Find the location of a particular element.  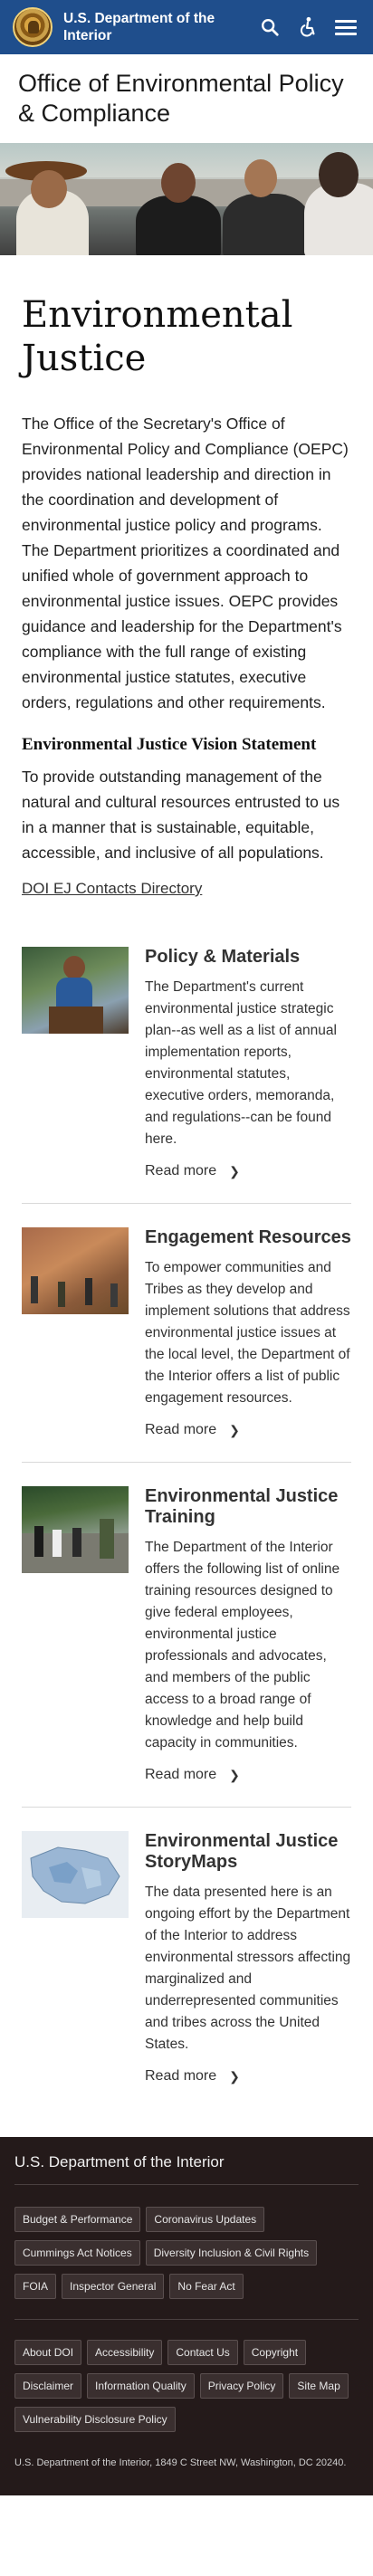

footer-link-privacy-policy: Privacy Policy is located at coordinates (241, 2386).